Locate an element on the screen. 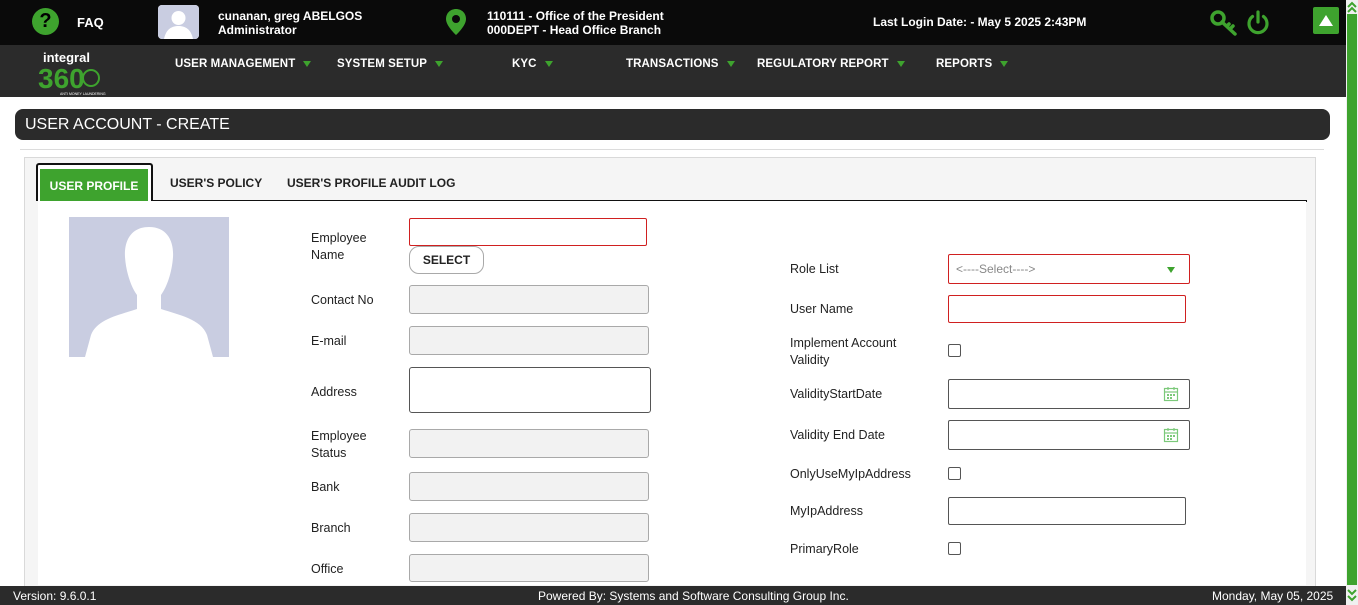 Image resolution: width=1358 pixels, height=605 pixels. user-name-label: User Name is located at coordinates (822, 309).